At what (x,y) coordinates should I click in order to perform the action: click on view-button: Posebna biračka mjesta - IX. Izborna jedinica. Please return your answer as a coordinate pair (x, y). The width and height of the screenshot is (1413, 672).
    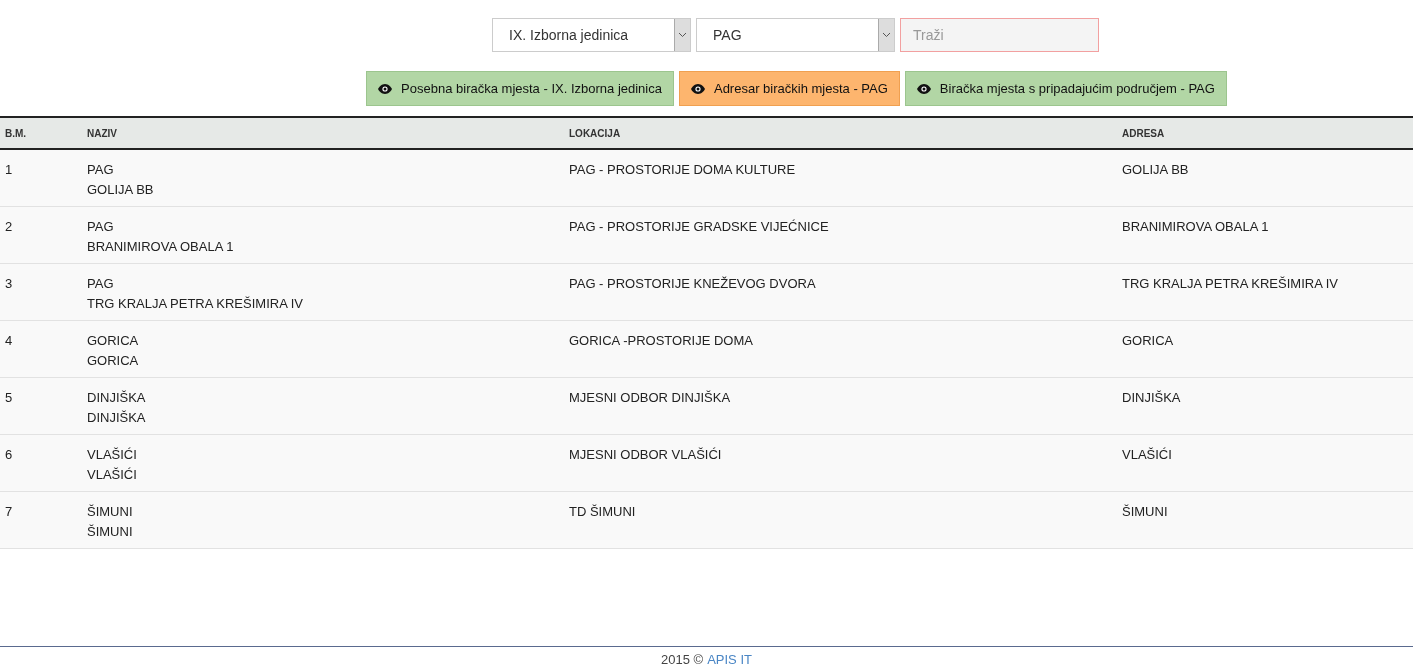
    Looking at the image, I should click on (520, 88).